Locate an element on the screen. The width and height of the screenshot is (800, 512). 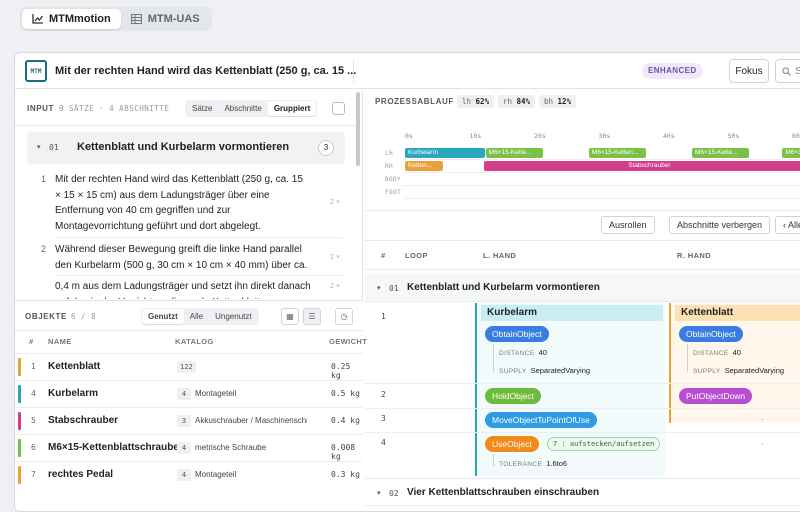
mode-abschnitte: Abschnitte is located at coordinates (242, 108).